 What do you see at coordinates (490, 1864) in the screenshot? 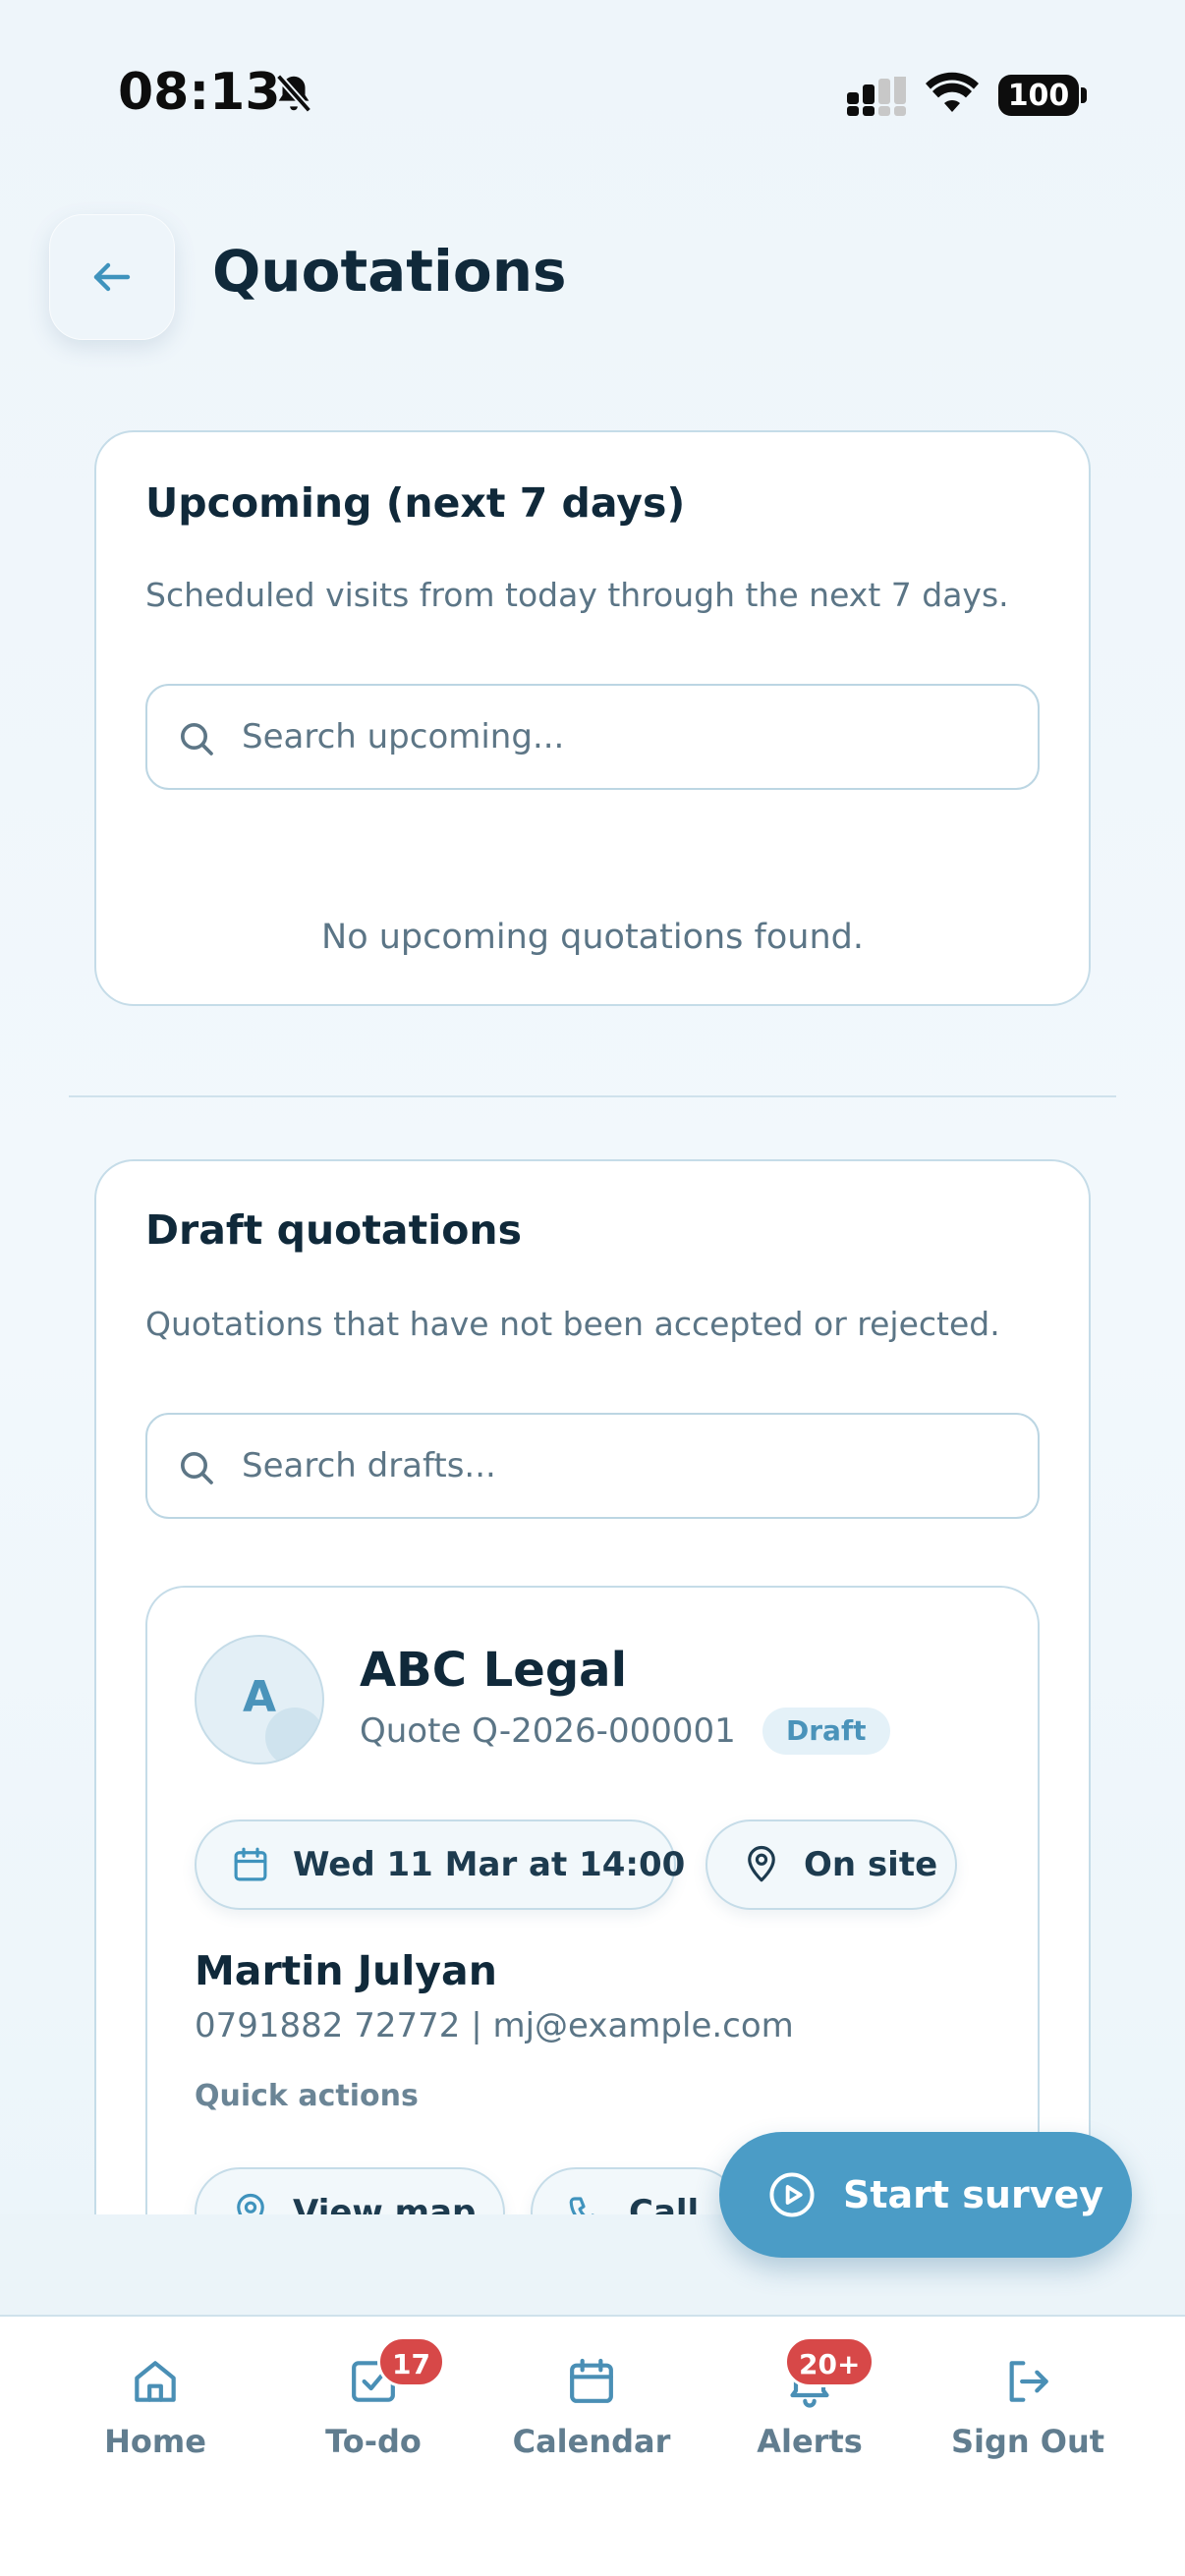
I see `date-pill-label: Wed 11 Mar at 14:00` at bounding box center [490, 1864].